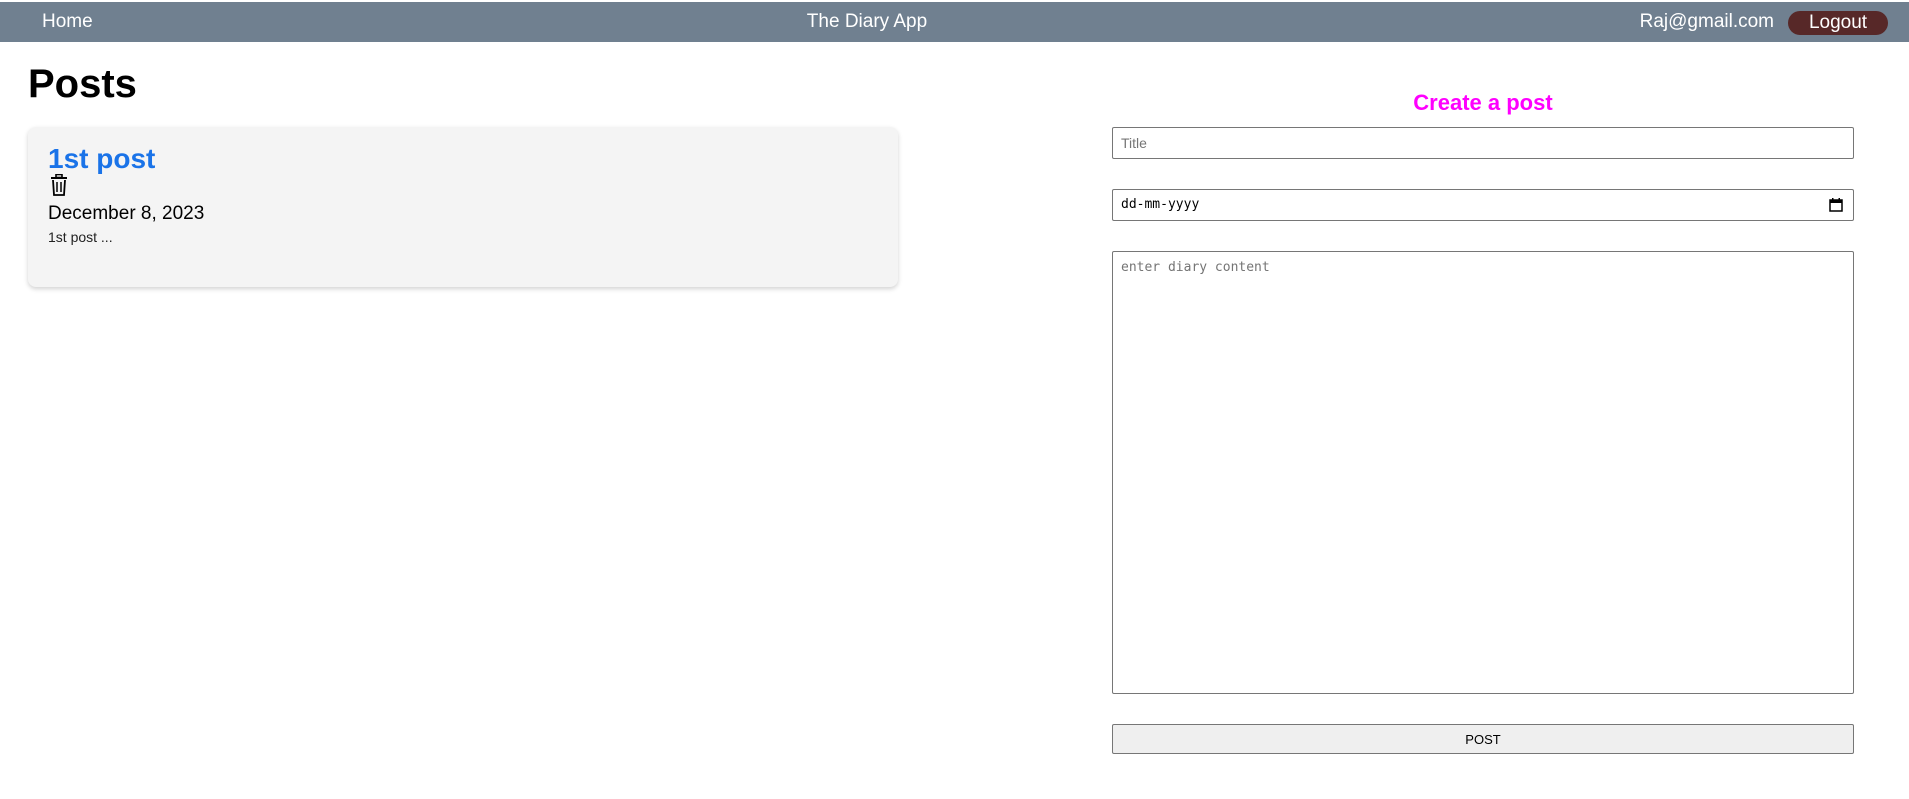  Describe the element at coordinates (82, 84) in the screenshot. I see `posts-heading: Posts` at that location.